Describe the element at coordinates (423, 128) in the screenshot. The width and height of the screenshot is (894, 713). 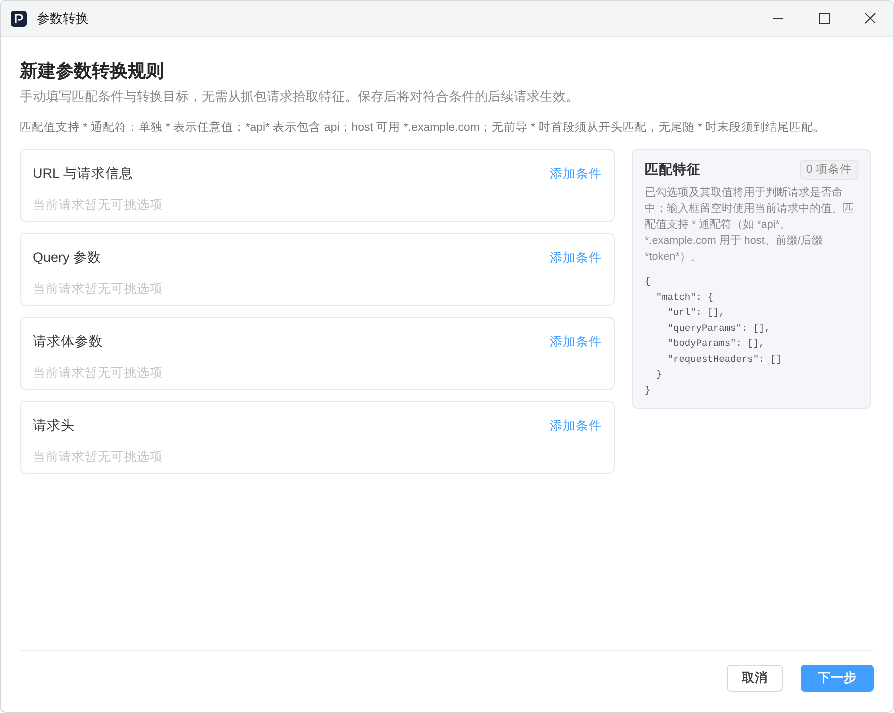
I see `wildcard-hint: 匹配值支持 * 通配符：单独 * 表示任意值；*api* 表示包含 api；host 可用 *.example.com；无前导 * 时首段须从开头匹配，无尾随 * 时末段须到结尾匹配。` at that location.